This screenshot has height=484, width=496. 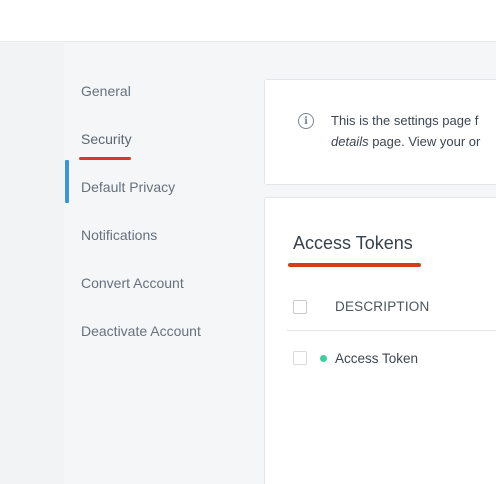 I want to click on select-all-checkbox, so click(x=300, y=307).